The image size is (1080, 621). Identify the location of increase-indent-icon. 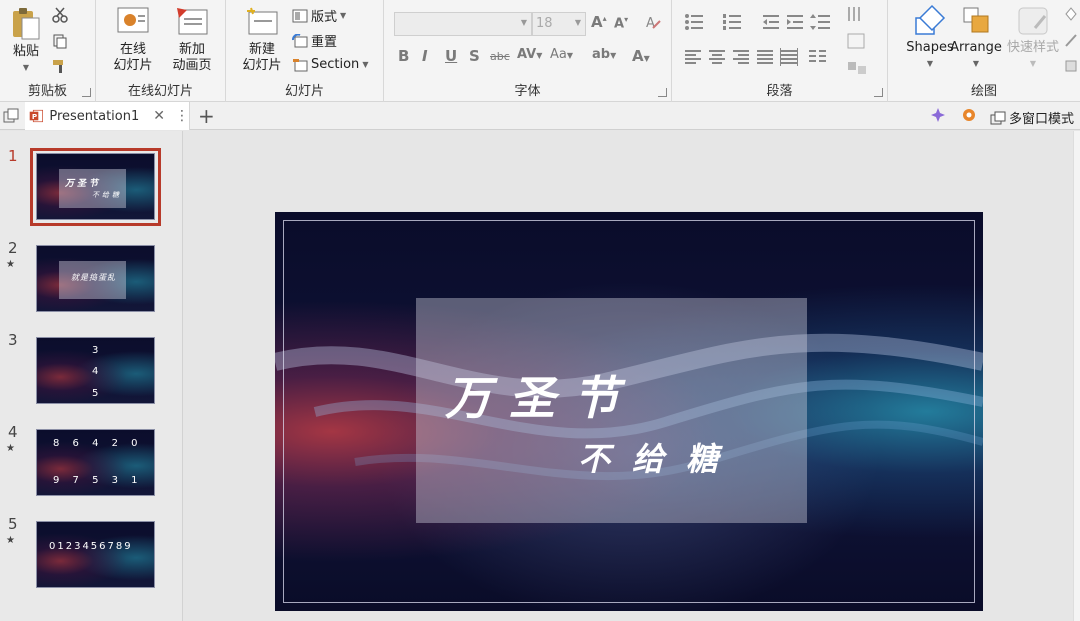
(795, 22).